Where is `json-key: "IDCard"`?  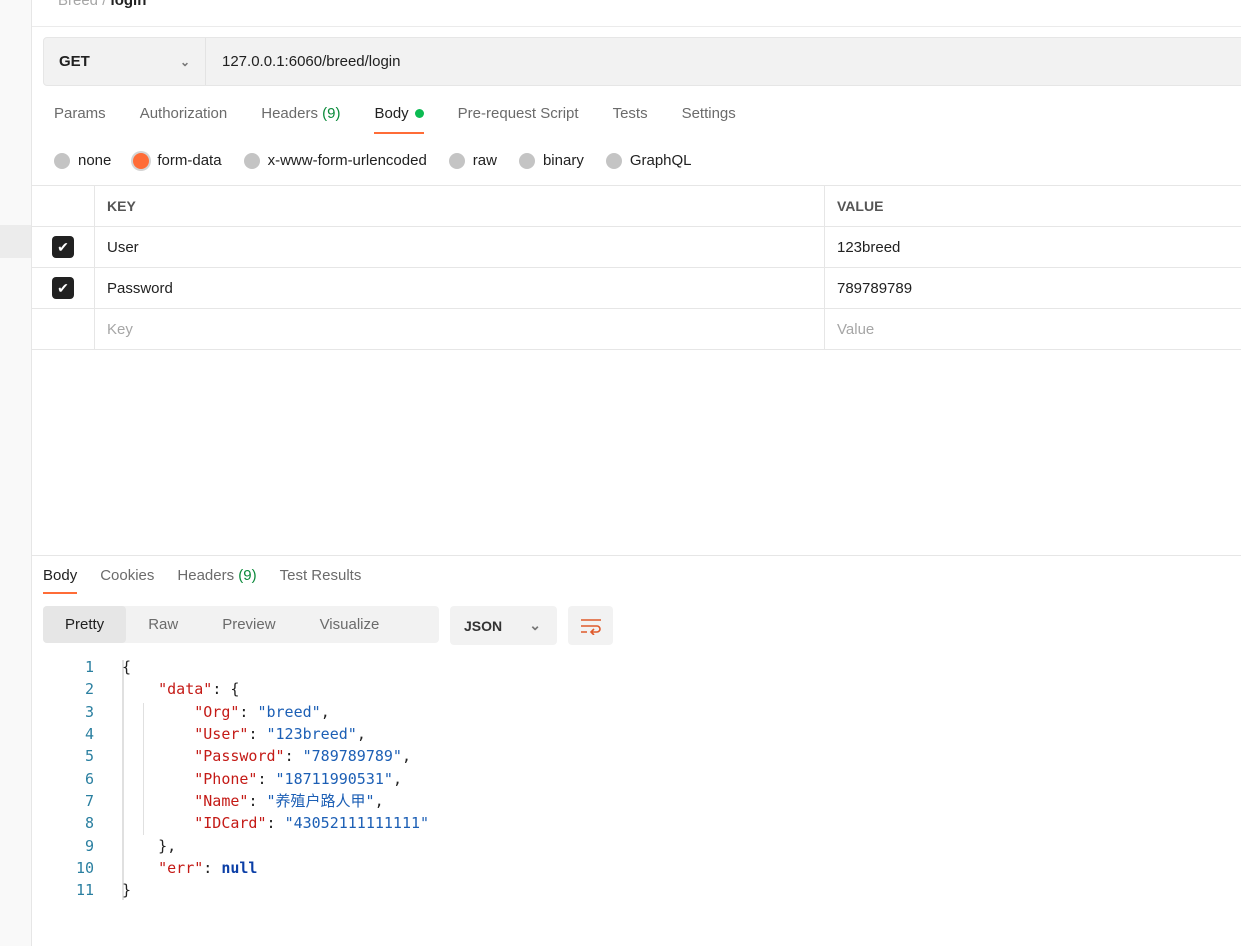 json-key: "IDCard" is located at coordinates (230, 823).